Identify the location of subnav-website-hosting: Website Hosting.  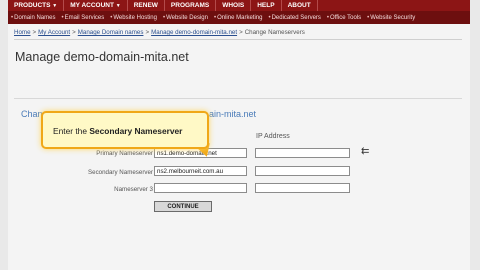
(133, 18).